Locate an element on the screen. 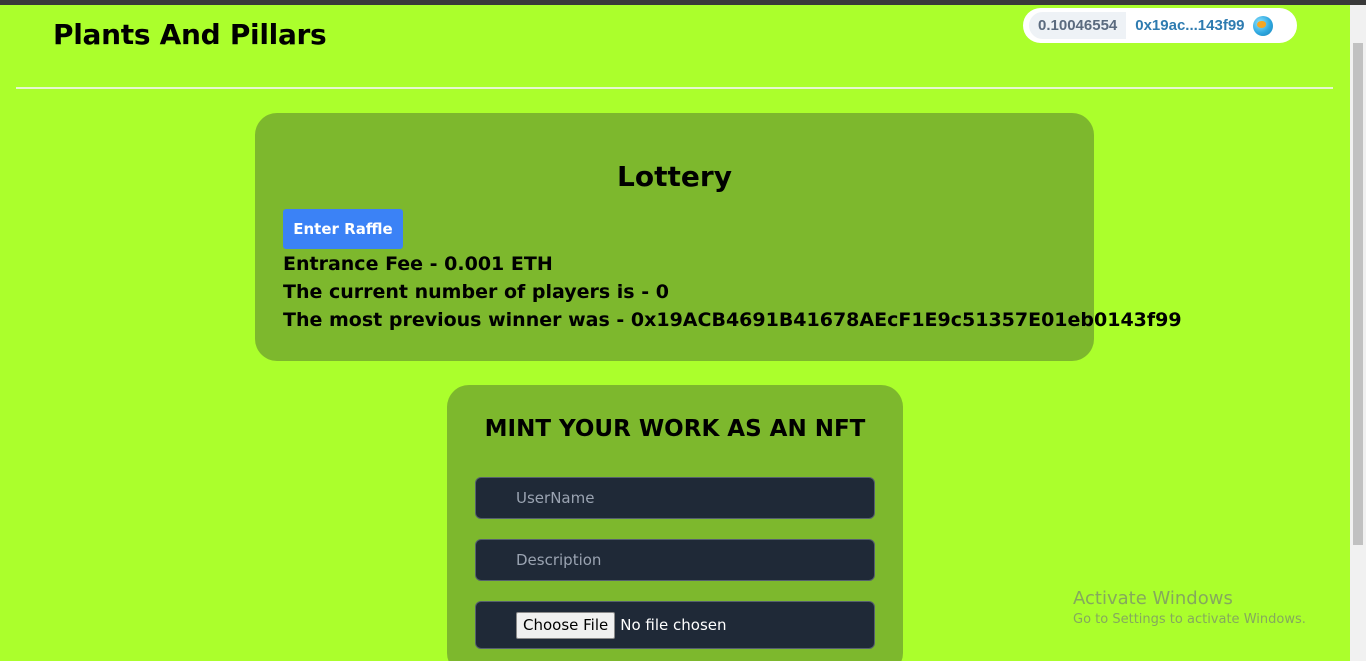  entrance-fee-text: Entrance Fee - 0.001 ETH is located at coordinates (418, 264).